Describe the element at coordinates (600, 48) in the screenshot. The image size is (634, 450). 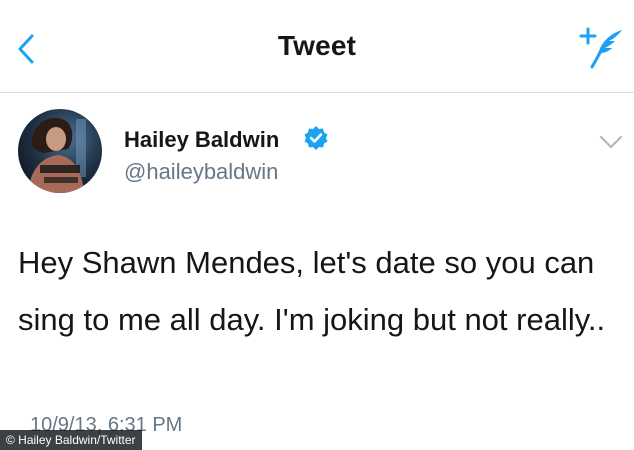
I see `compose-quill-icon` at that location.